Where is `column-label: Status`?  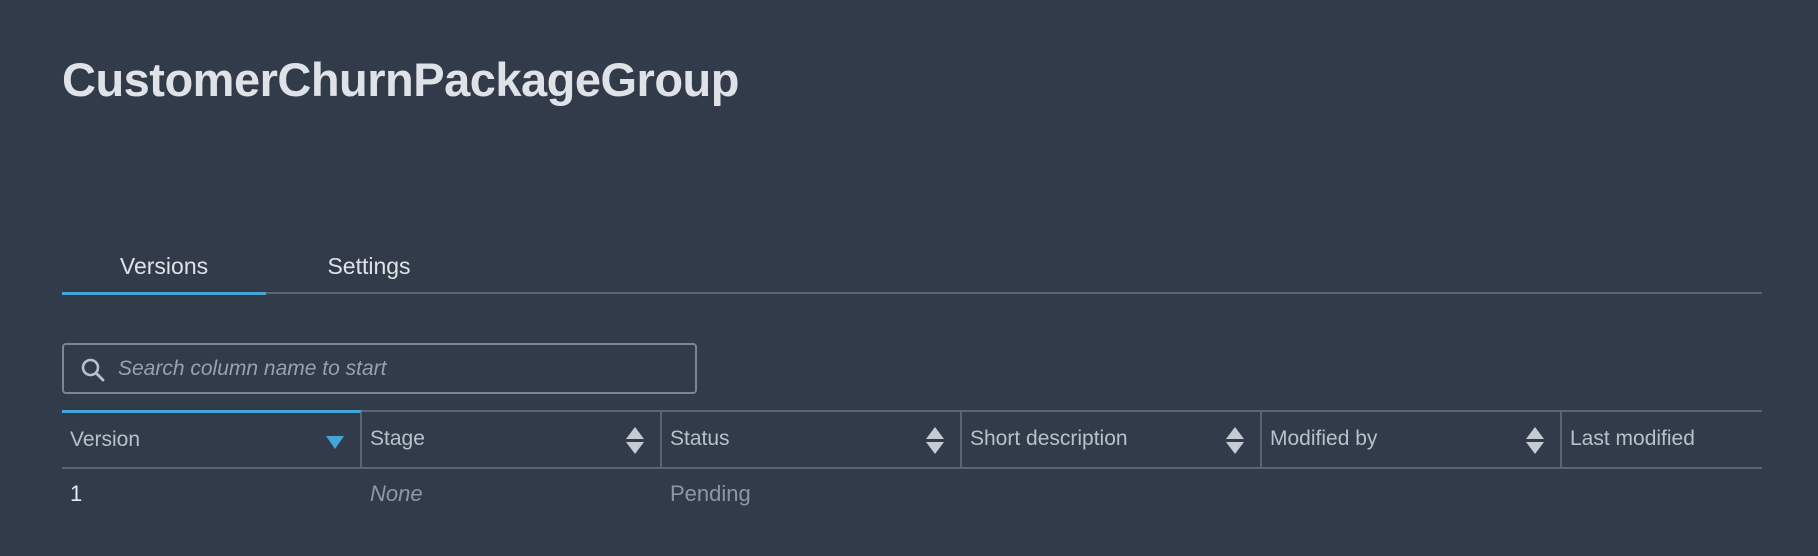
column-label: Status is located at coordinates (700, 438).